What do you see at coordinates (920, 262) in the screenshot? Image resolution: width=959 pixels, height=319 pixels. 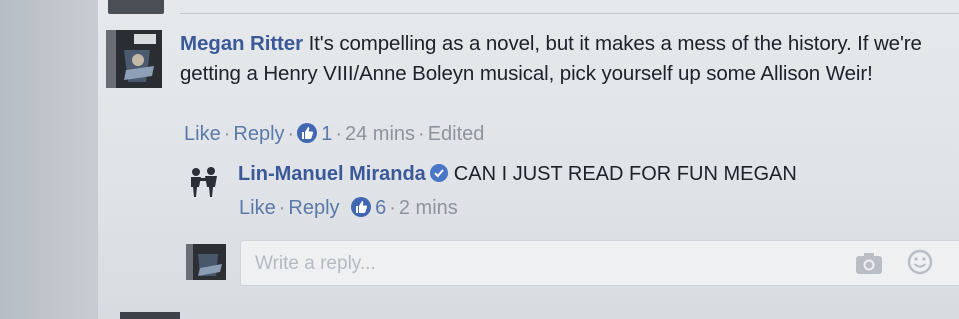 I see `emoji-icon` at bounding box center [920, 262].